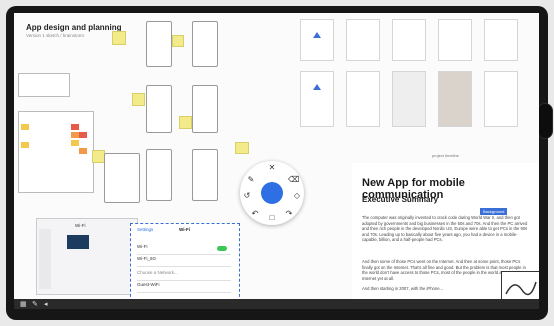  What do you see at coordinates (521, 288) in the screenshot?
I see `minimap-sketch-icon` at bounding box center [521, 288].